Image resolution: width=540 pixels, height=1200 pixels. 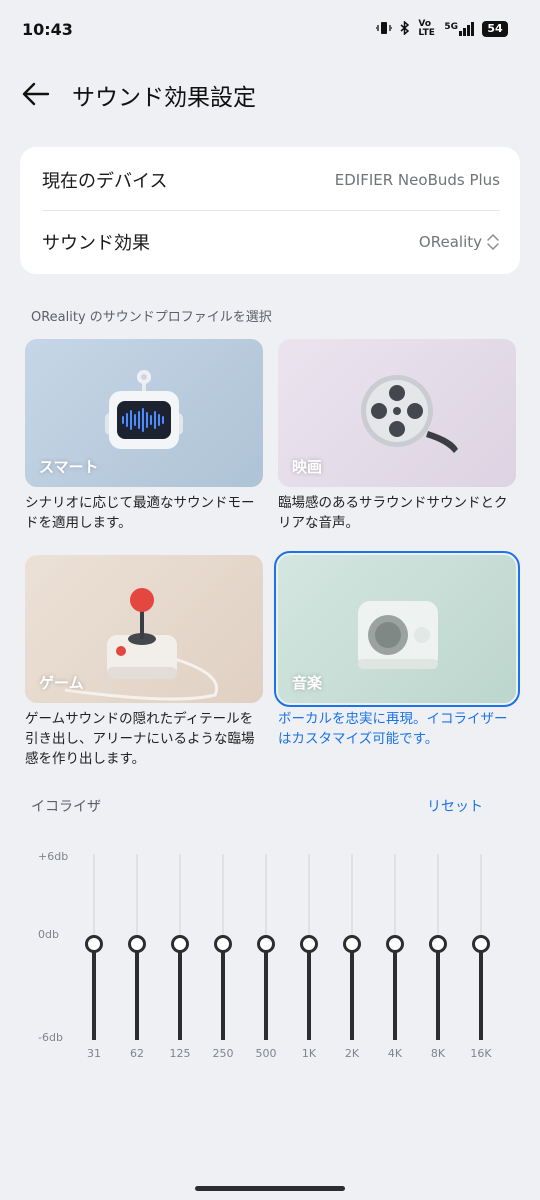 I want to click on status-icons: Vo LTE 5G 54, so click(x=441, y=28).